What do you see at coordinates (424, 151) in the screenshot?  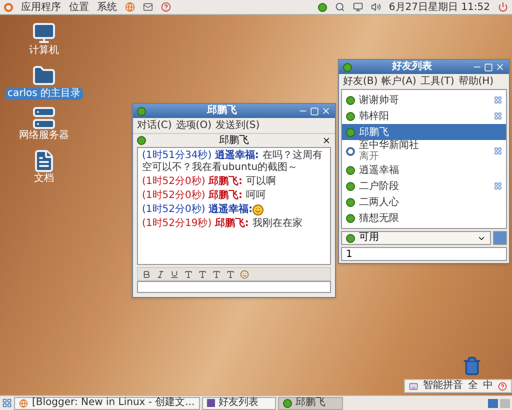 I see `contact-row: 至中华新闻社 离开` at bounding box center [424, 151].